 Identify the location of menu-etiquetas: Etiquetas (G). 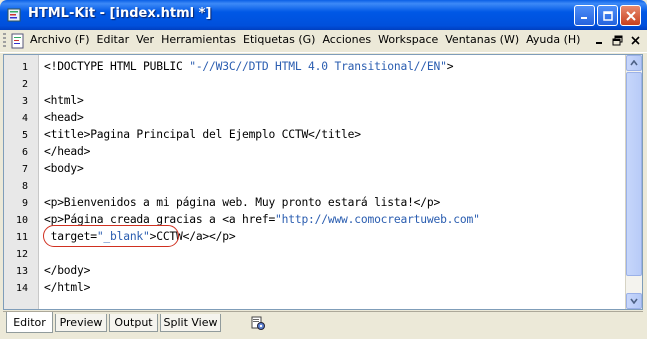
(279, 39).